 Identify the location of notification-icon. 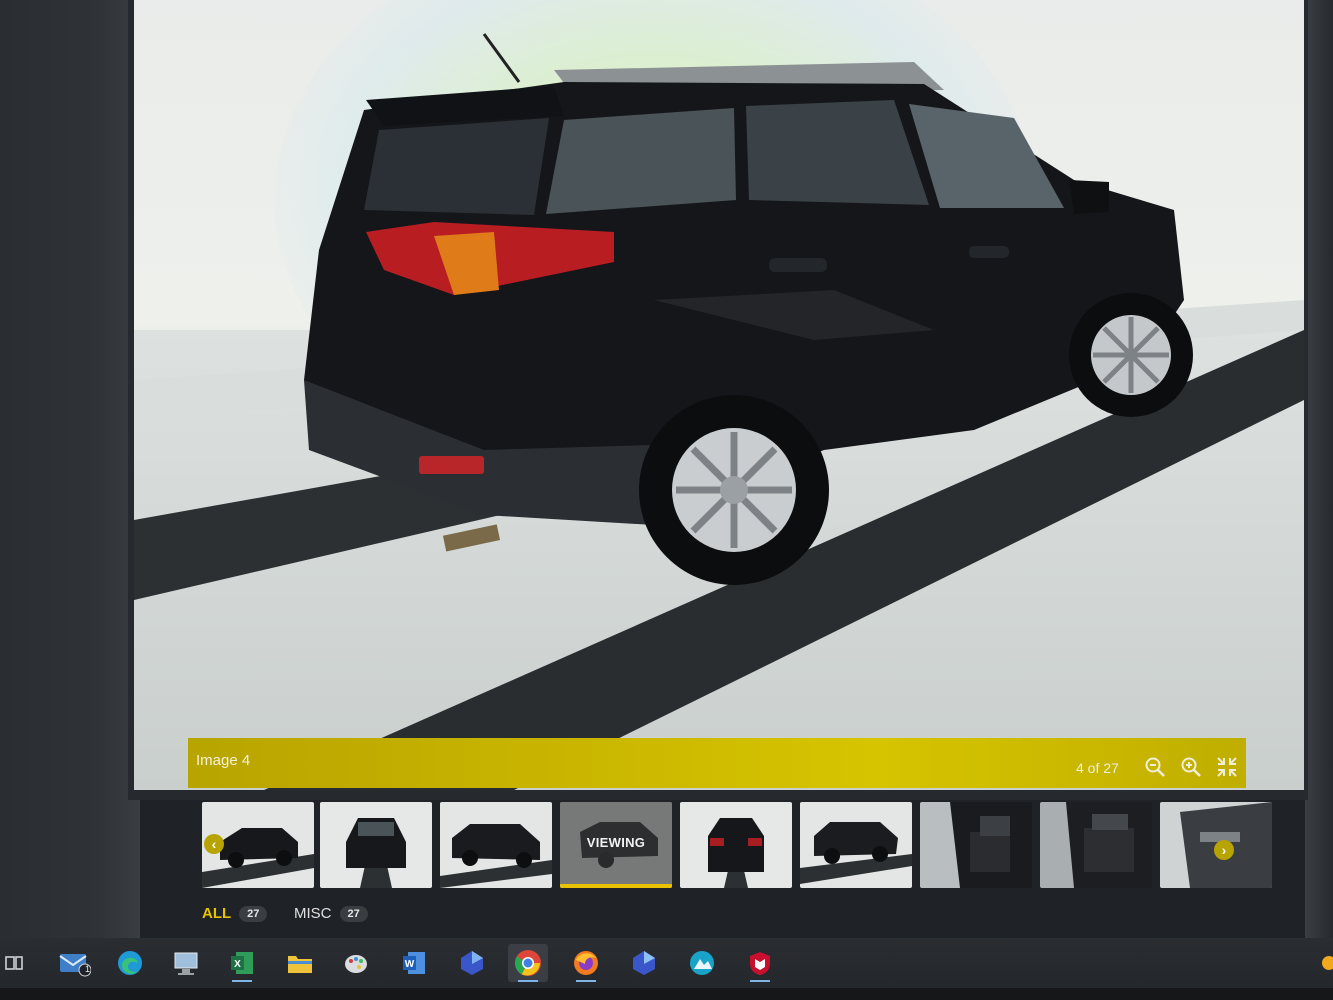
(1324, 963).